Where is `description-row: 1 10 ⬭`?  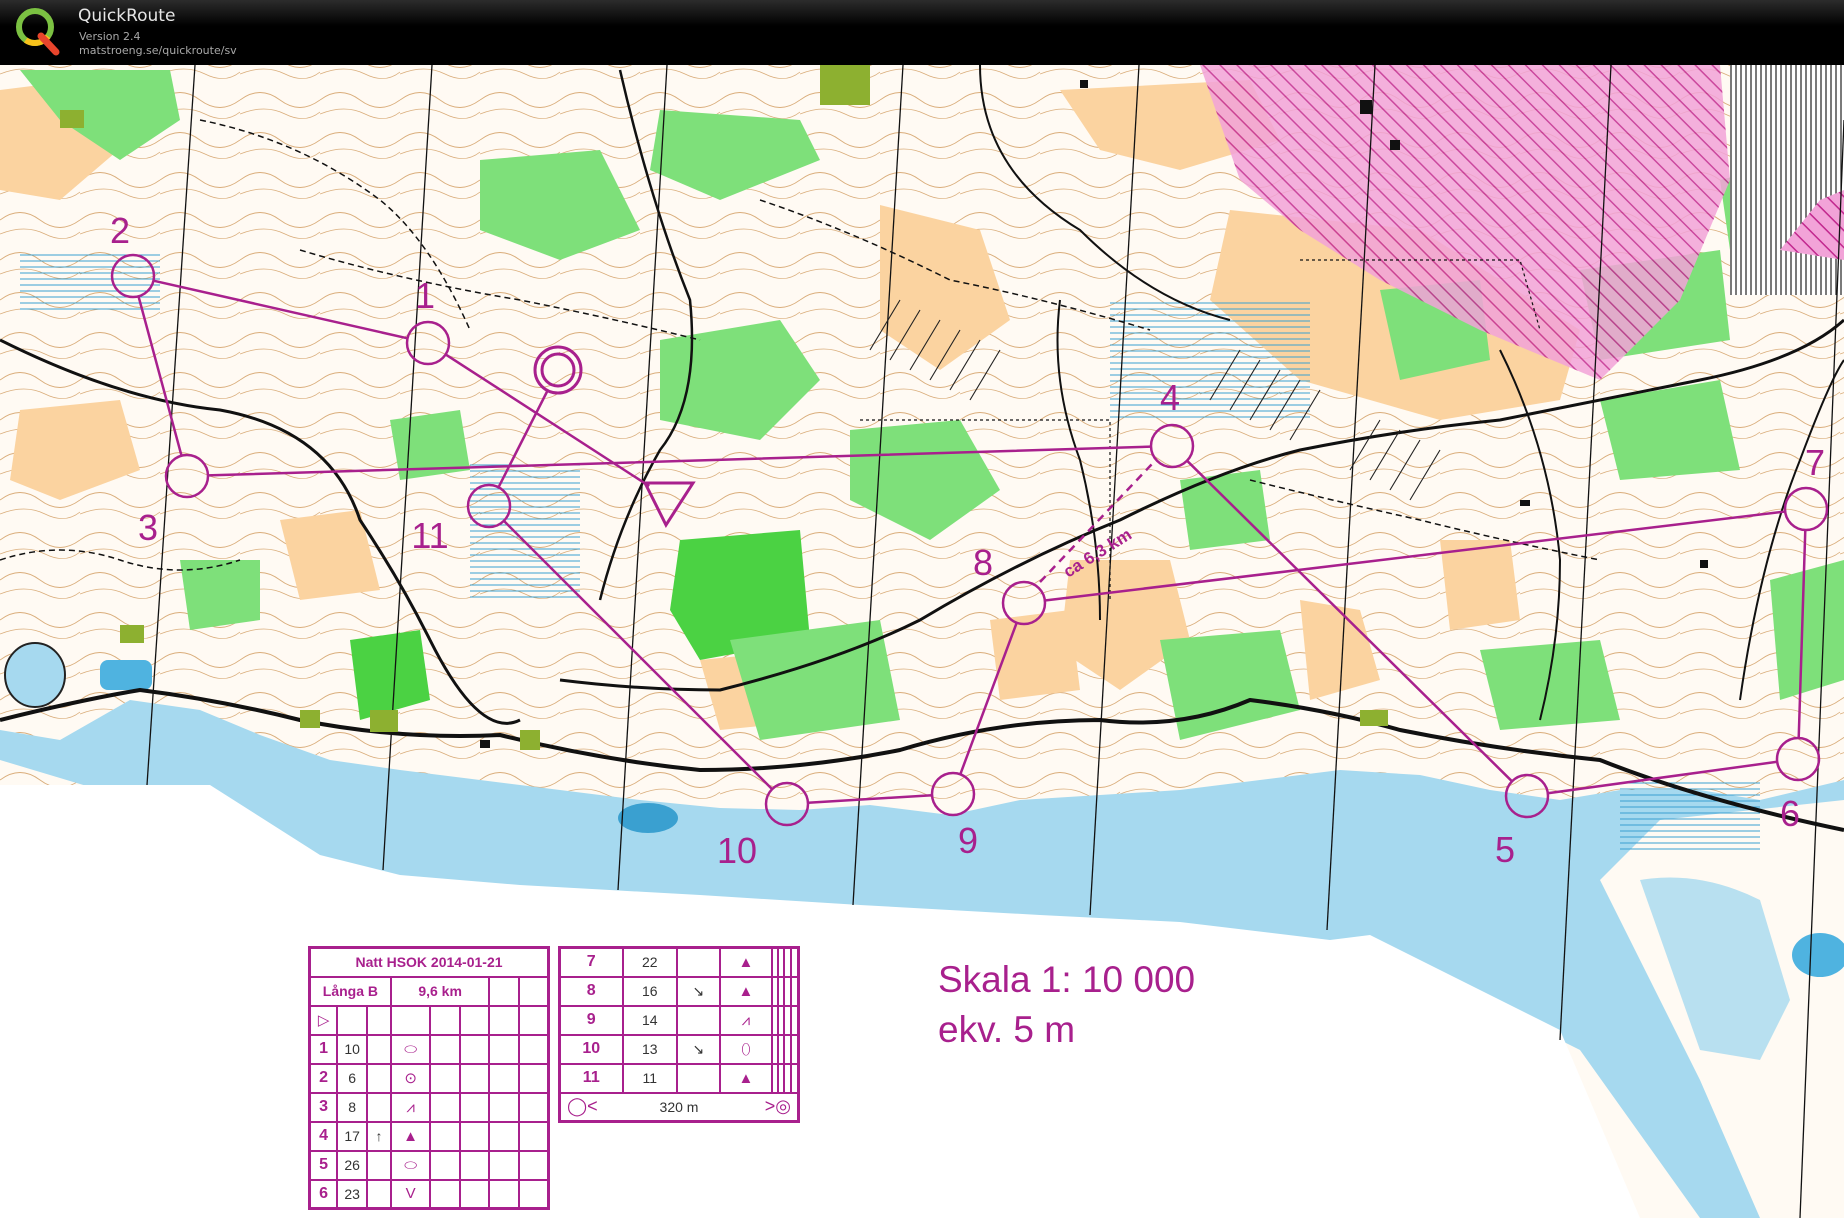 description-row: 1 10 ⬭ is located at coordinates (429, 1049).